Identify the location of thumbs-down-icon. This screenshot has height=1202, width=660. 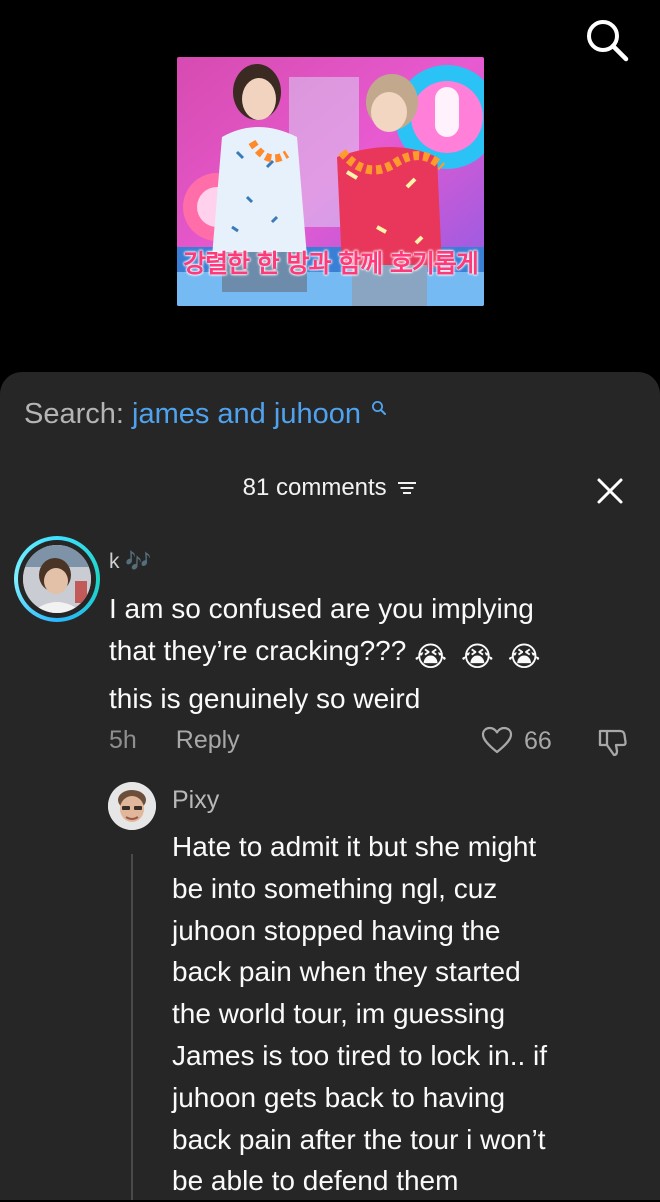
(612, 743).